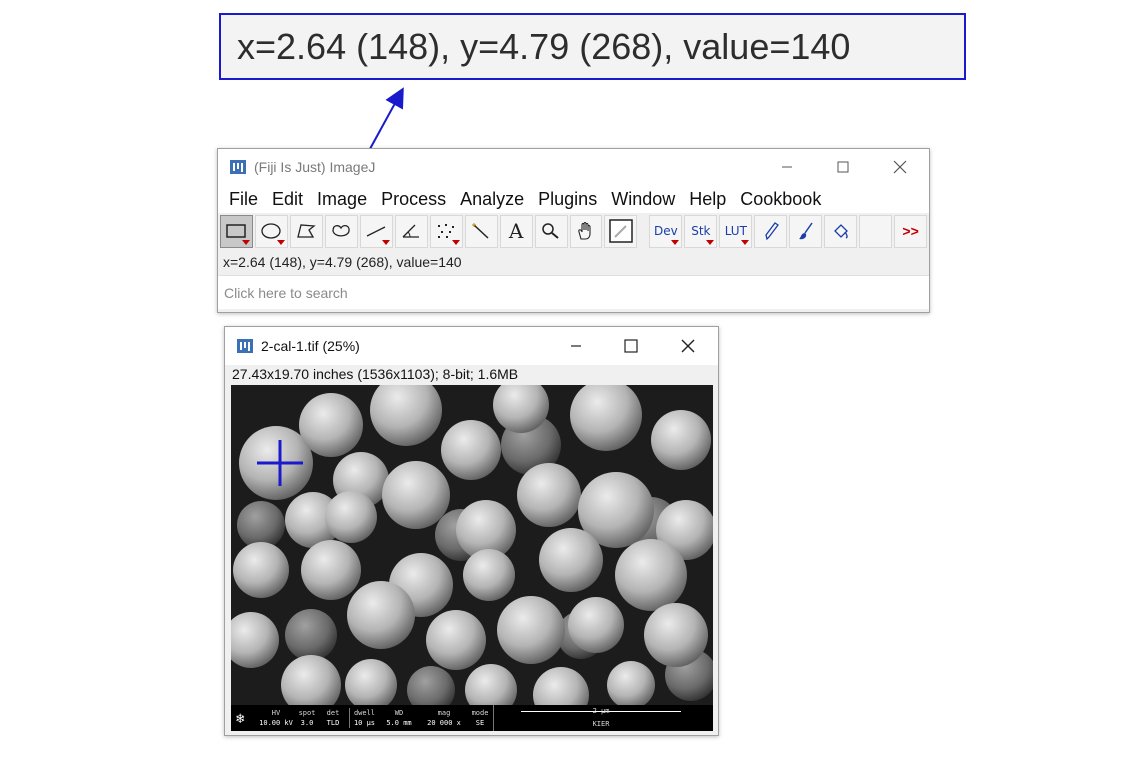 The width and height of the screenshot is (1134, 769). I want to click on status-bar: x=2.64 (148), y=4.79 (268), value=140, so click(342, 262).